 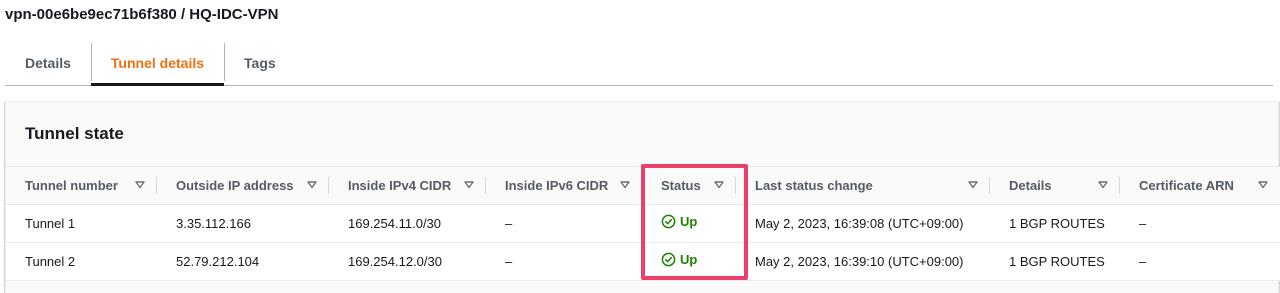 I want to click on tab-tunnel-details: Tunnel details, so click(x=157, y=63).